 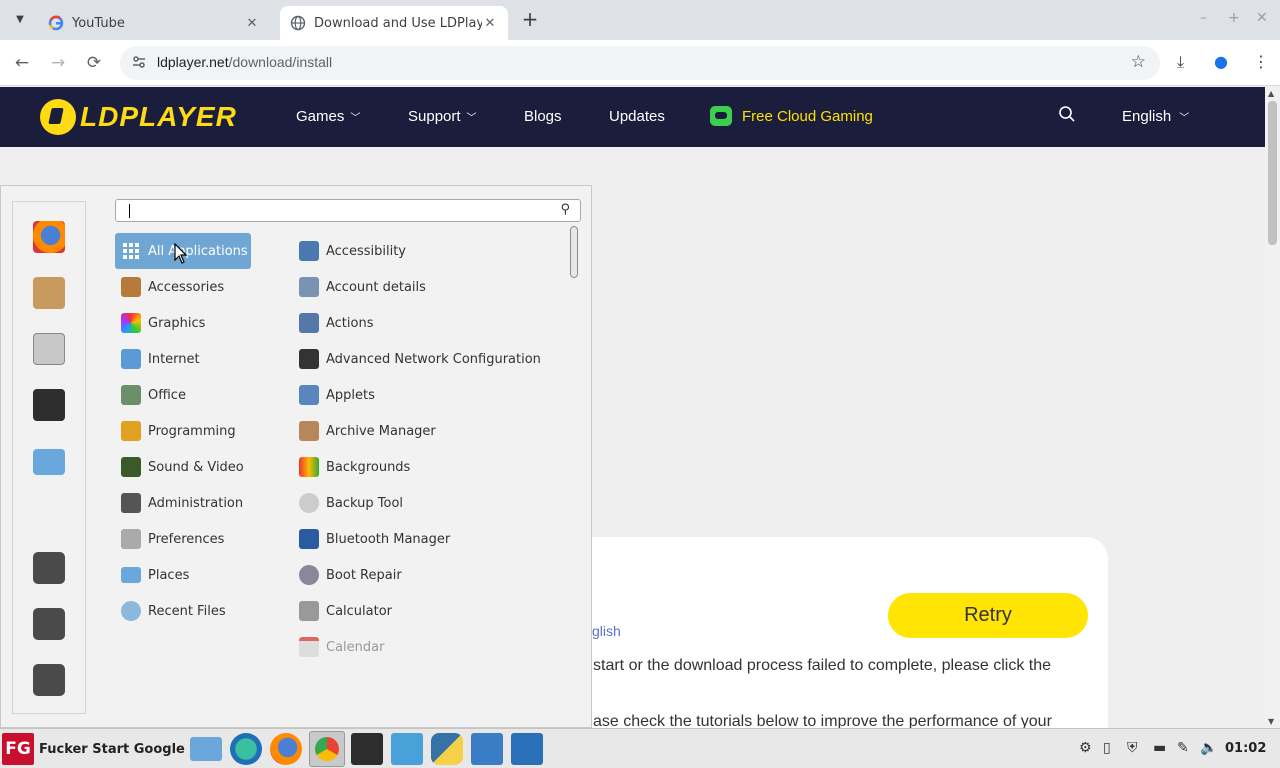 What do you see at coordinates (49, 293) in the screenshot?
I see `package-icon` at bounding box center [49, 293].